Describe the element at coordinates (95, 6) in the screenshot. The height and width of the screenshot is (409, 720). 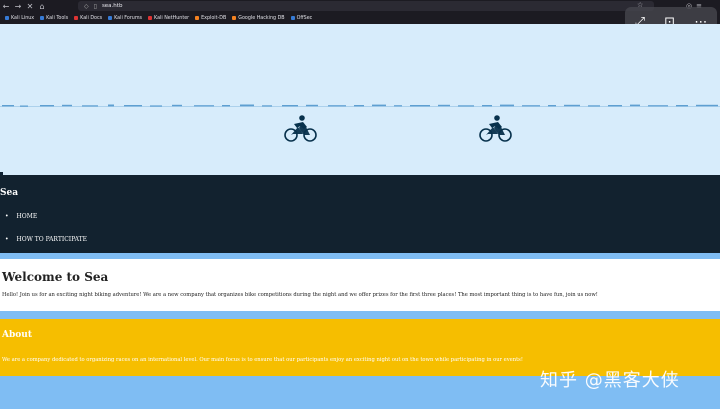
I see `page-icon: ▯` at that location.